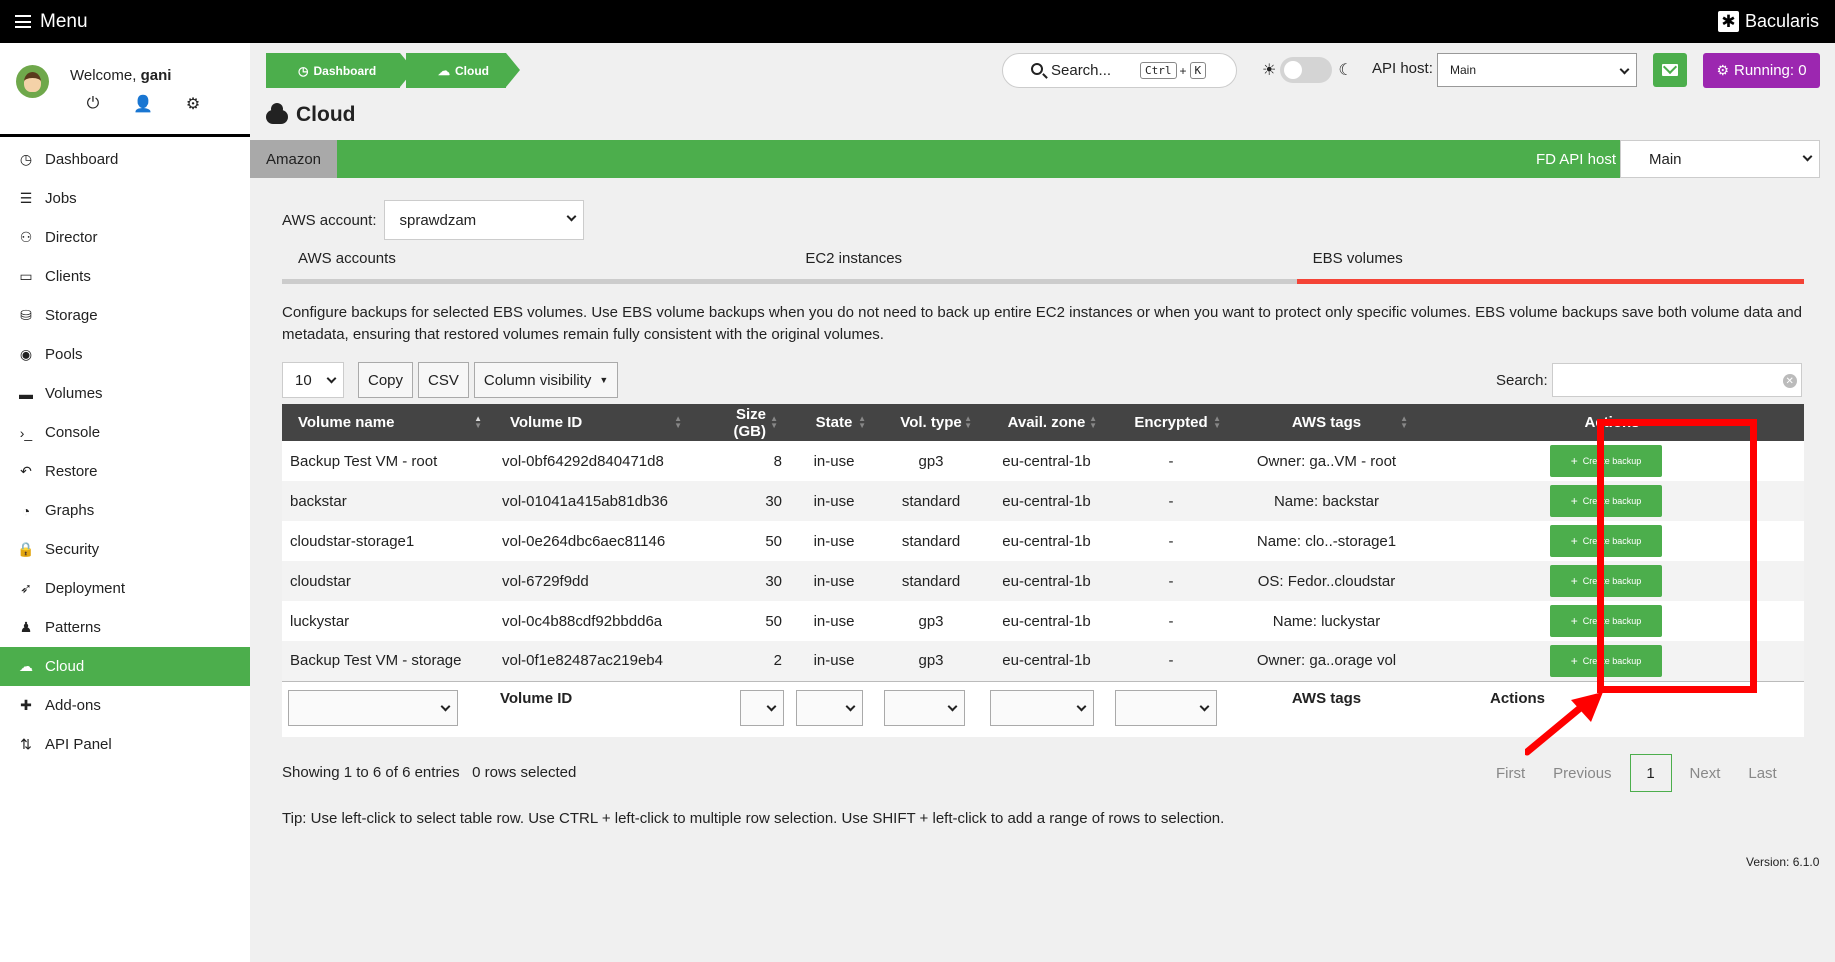  What do you see at coordinates (125, 276) in the screenshot?
I see `sidebar-item-clients: ▭ Clients` at bounding box center [125, 276].